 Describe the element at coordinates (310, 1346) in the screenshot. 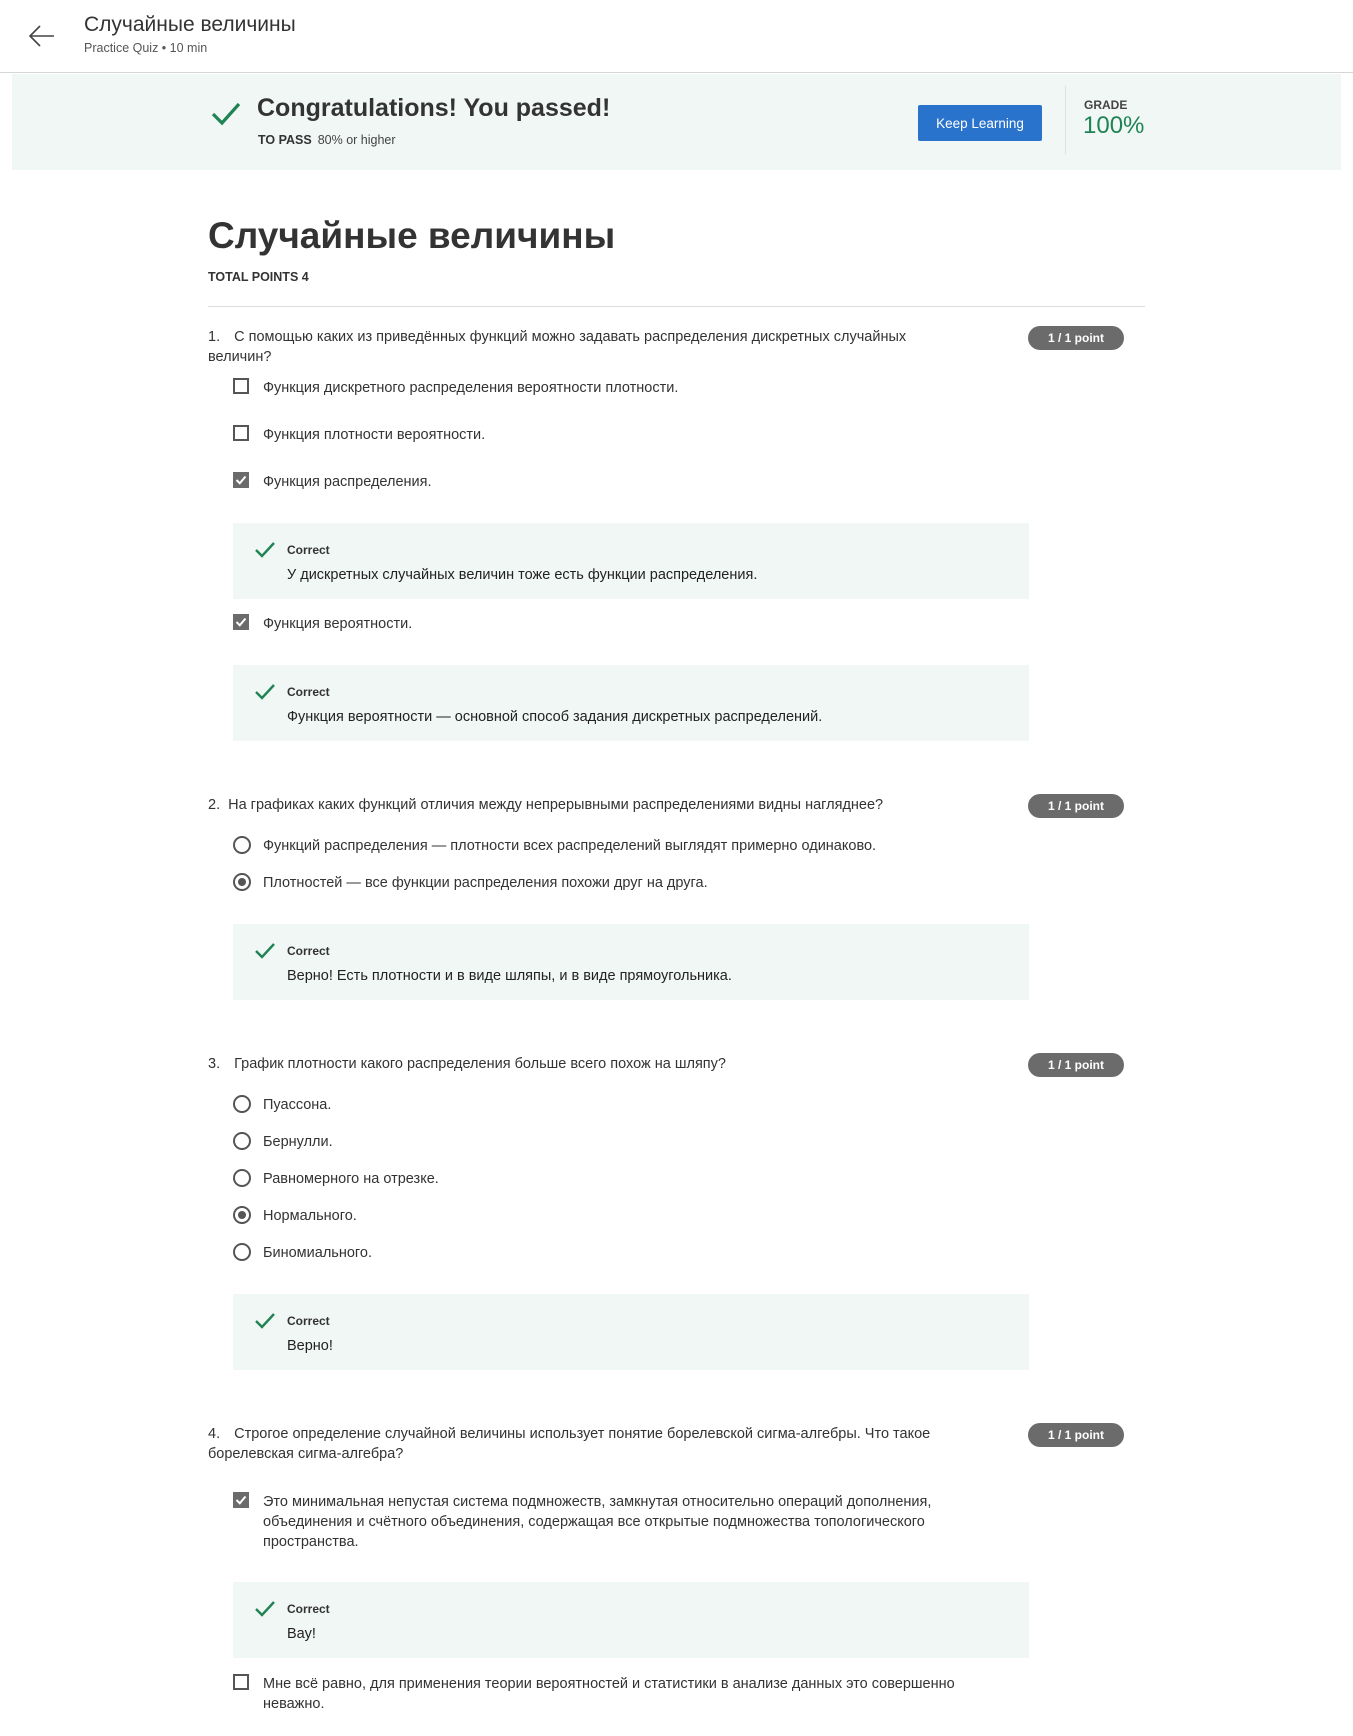

I see `feedback-text: Верно!` at that location.